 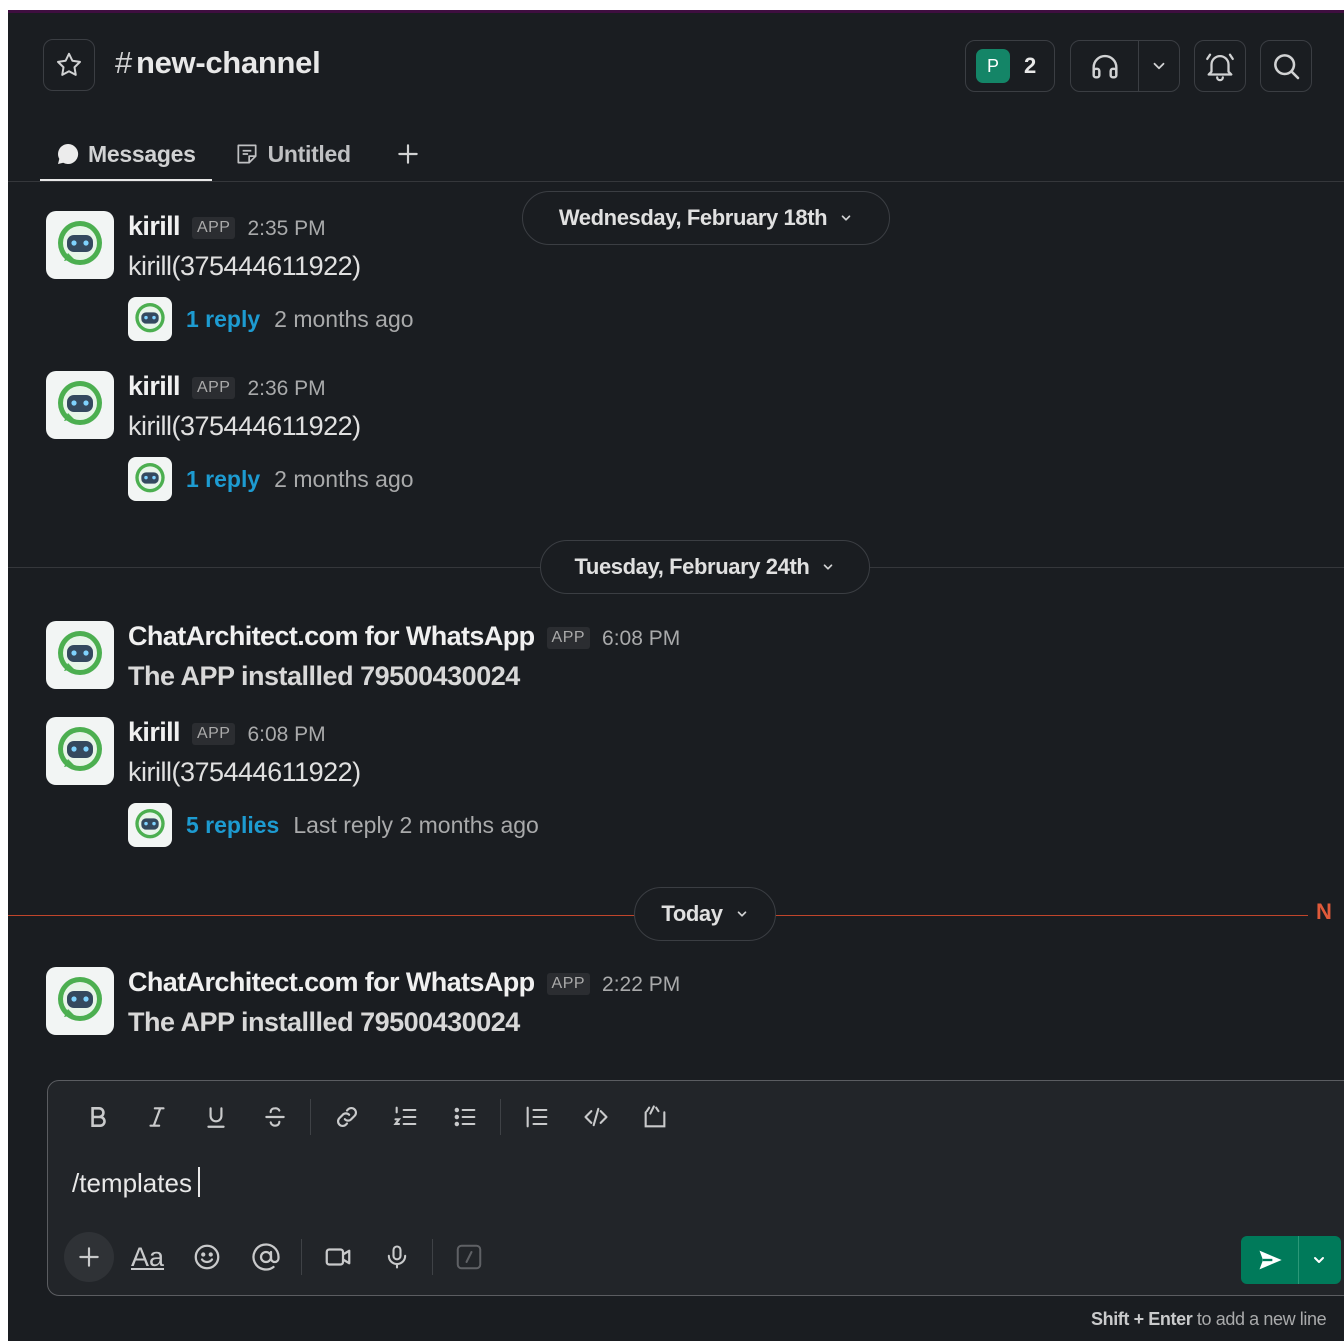 What do you see at coordinates (247, 154) in the screenshot?
I see `canvas-icon` at bounding box center [247, 154].